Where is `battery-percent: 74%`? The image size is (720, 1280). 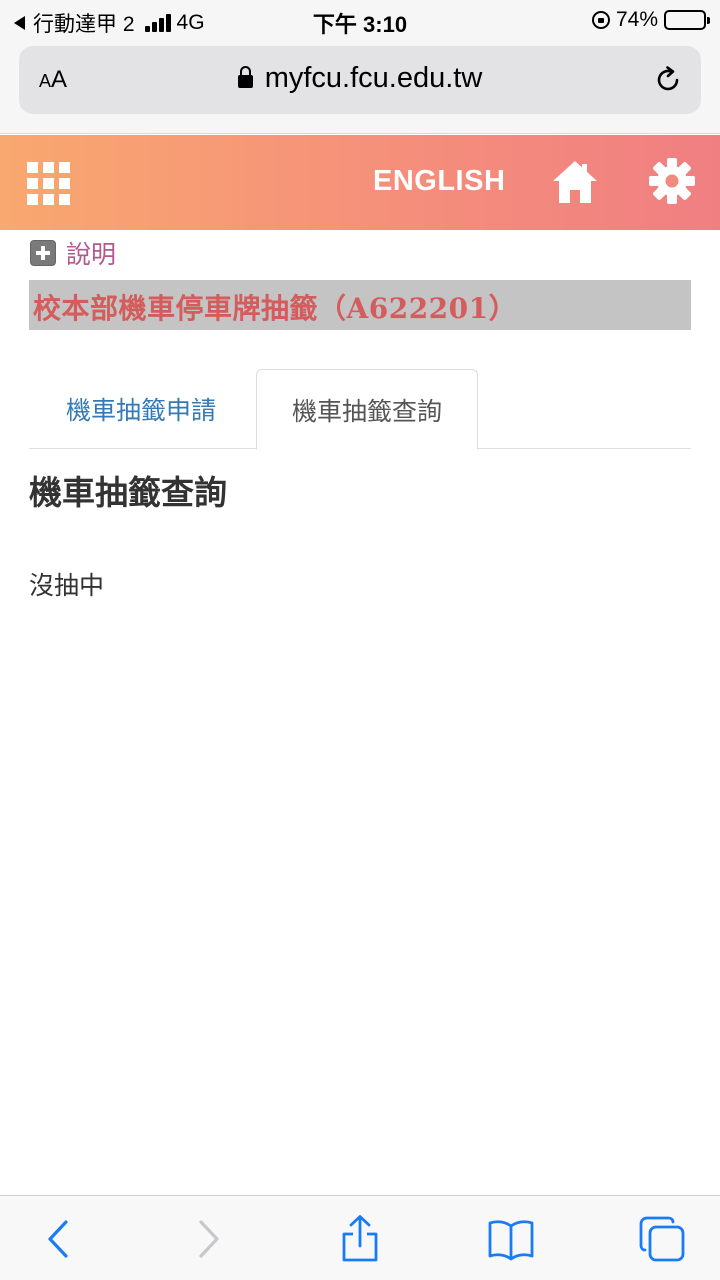
battery-percent: 74% is located at coordinates (636, 19).